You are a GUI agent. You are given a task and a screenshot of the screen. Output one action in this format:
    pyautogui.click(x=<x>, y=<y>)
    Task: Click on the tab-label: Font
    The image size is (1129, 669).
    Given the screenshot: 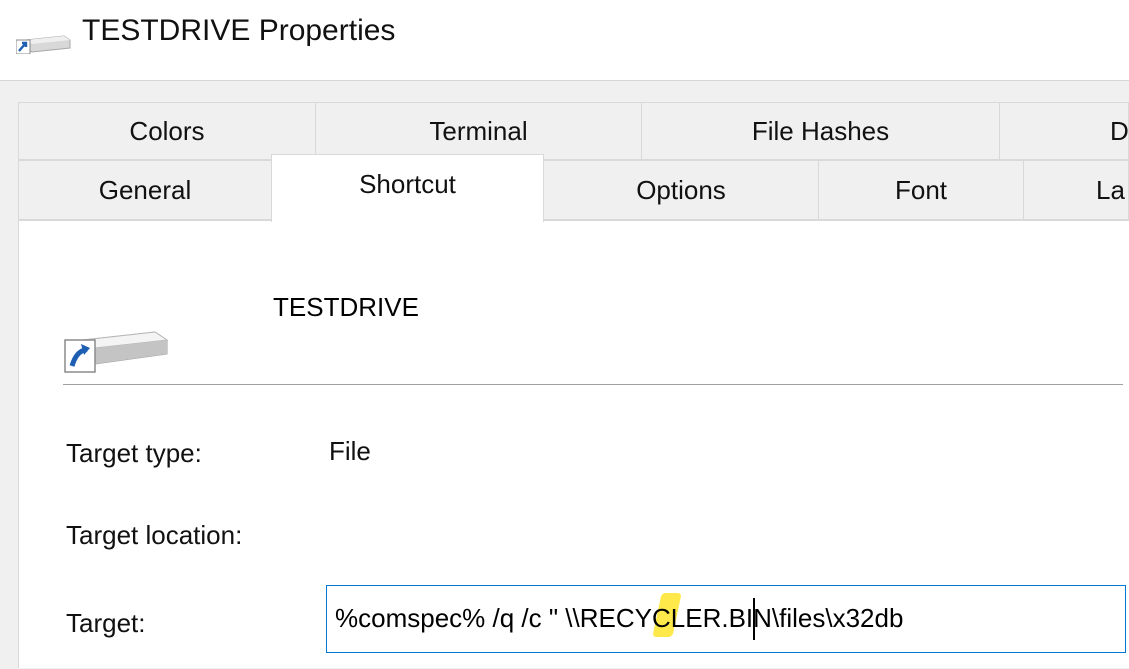 What is the action you would take?
    pyautogui.click(x=921, y=189)
    